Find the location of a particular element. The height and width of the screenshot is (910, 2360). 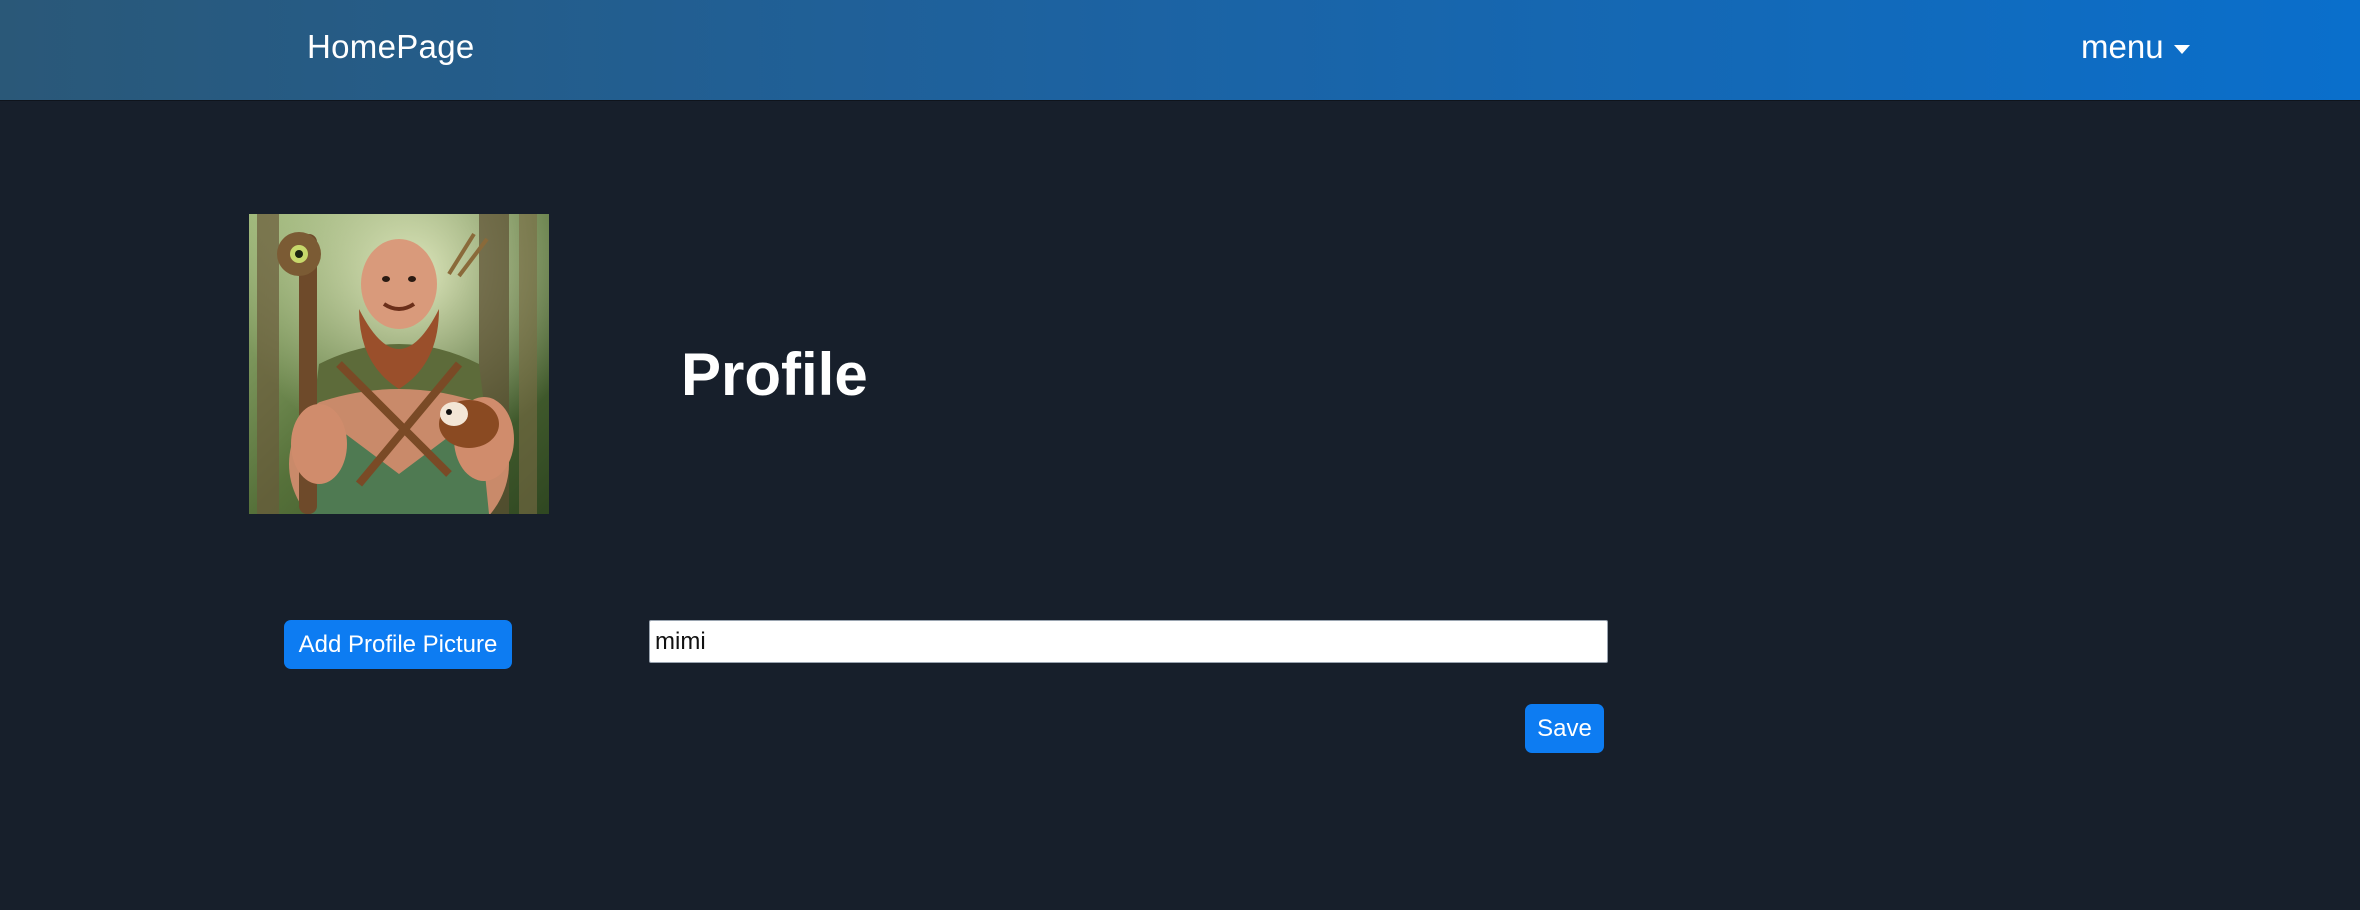

name-input is located at coordinates (1128, 641).